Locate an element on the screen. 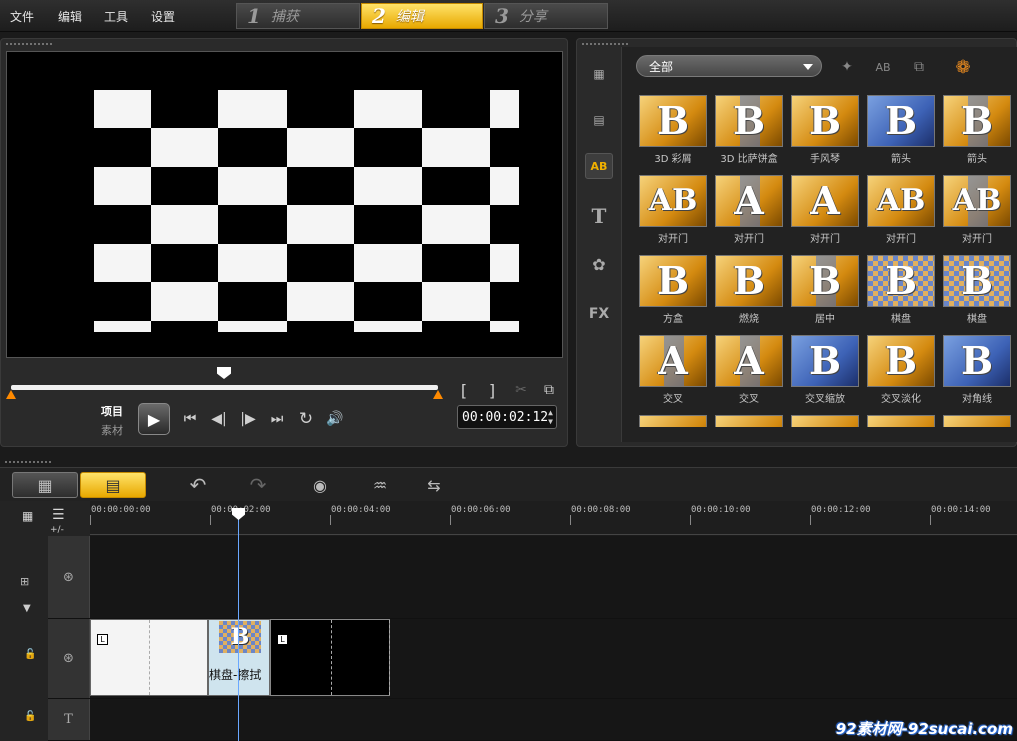 This screenshot has height=741, width=1017. scrub-bar is located at coordinates (224, 387).